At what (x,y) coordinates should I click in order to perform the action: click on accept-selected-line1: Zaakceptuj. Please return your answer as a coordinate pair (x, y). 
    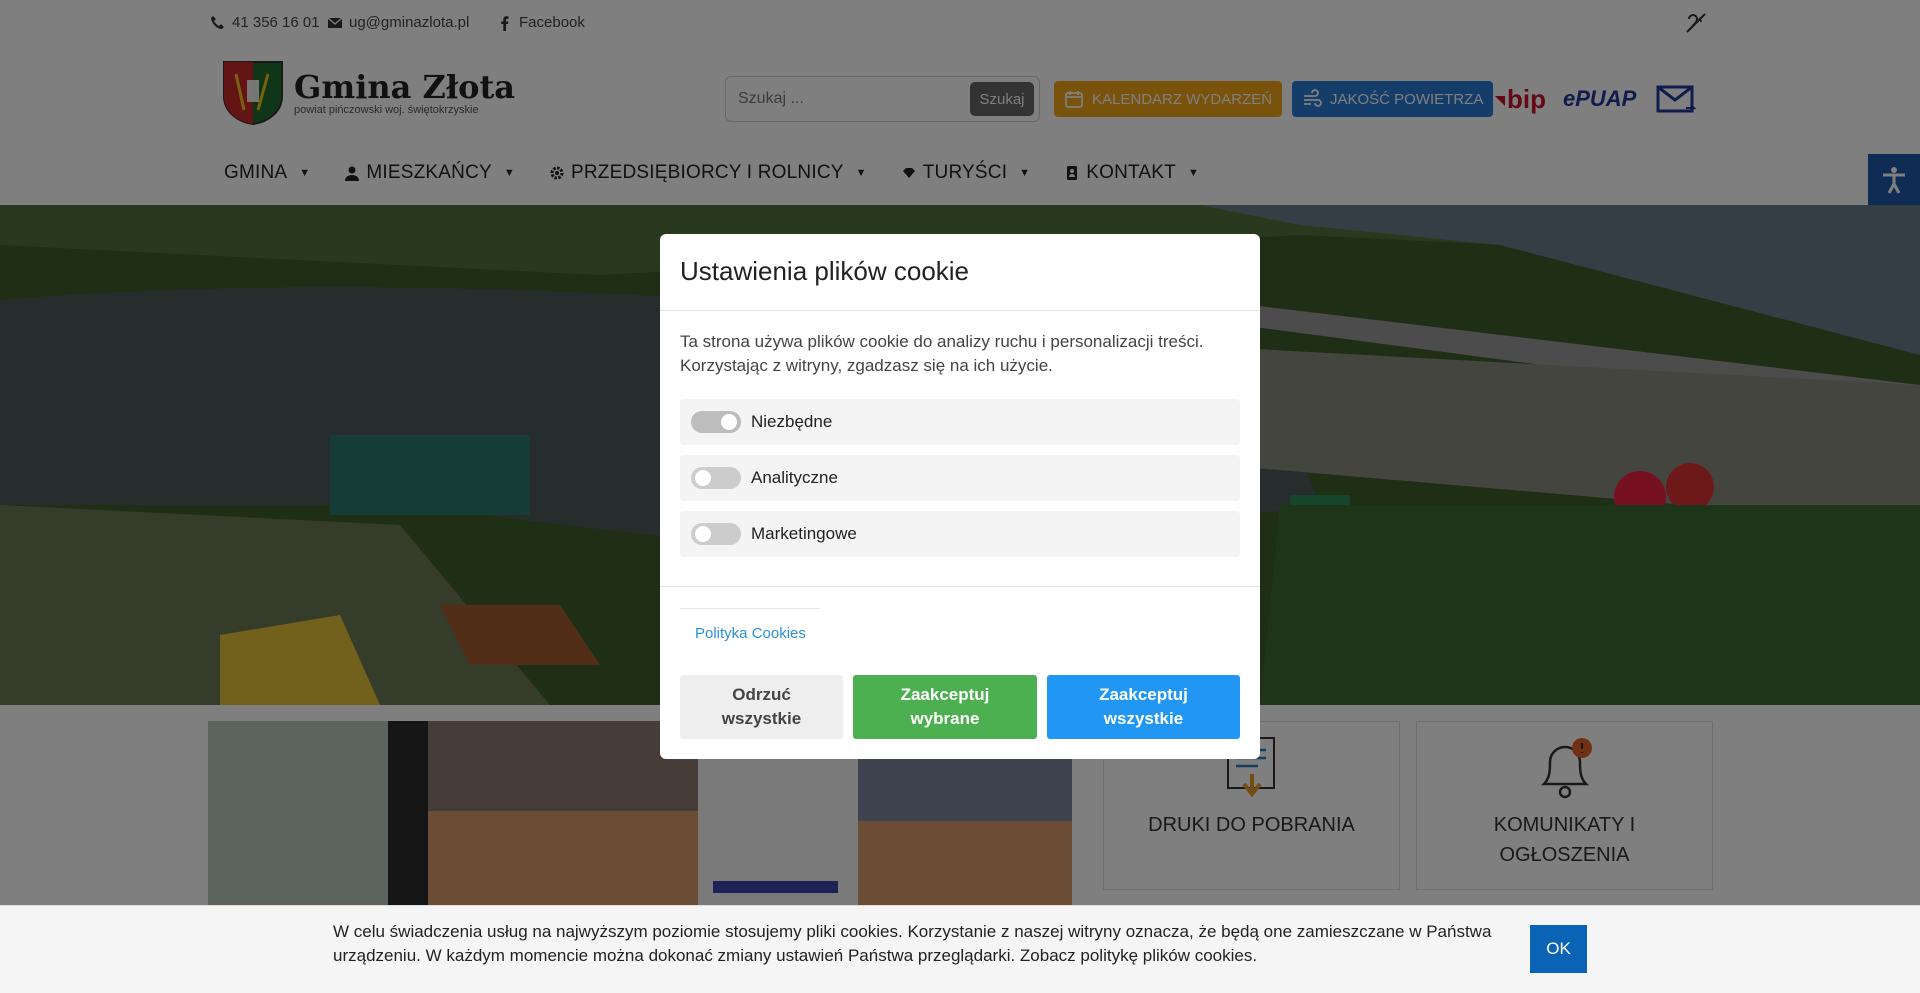
    Looking at the image, I should click on (945, 694).